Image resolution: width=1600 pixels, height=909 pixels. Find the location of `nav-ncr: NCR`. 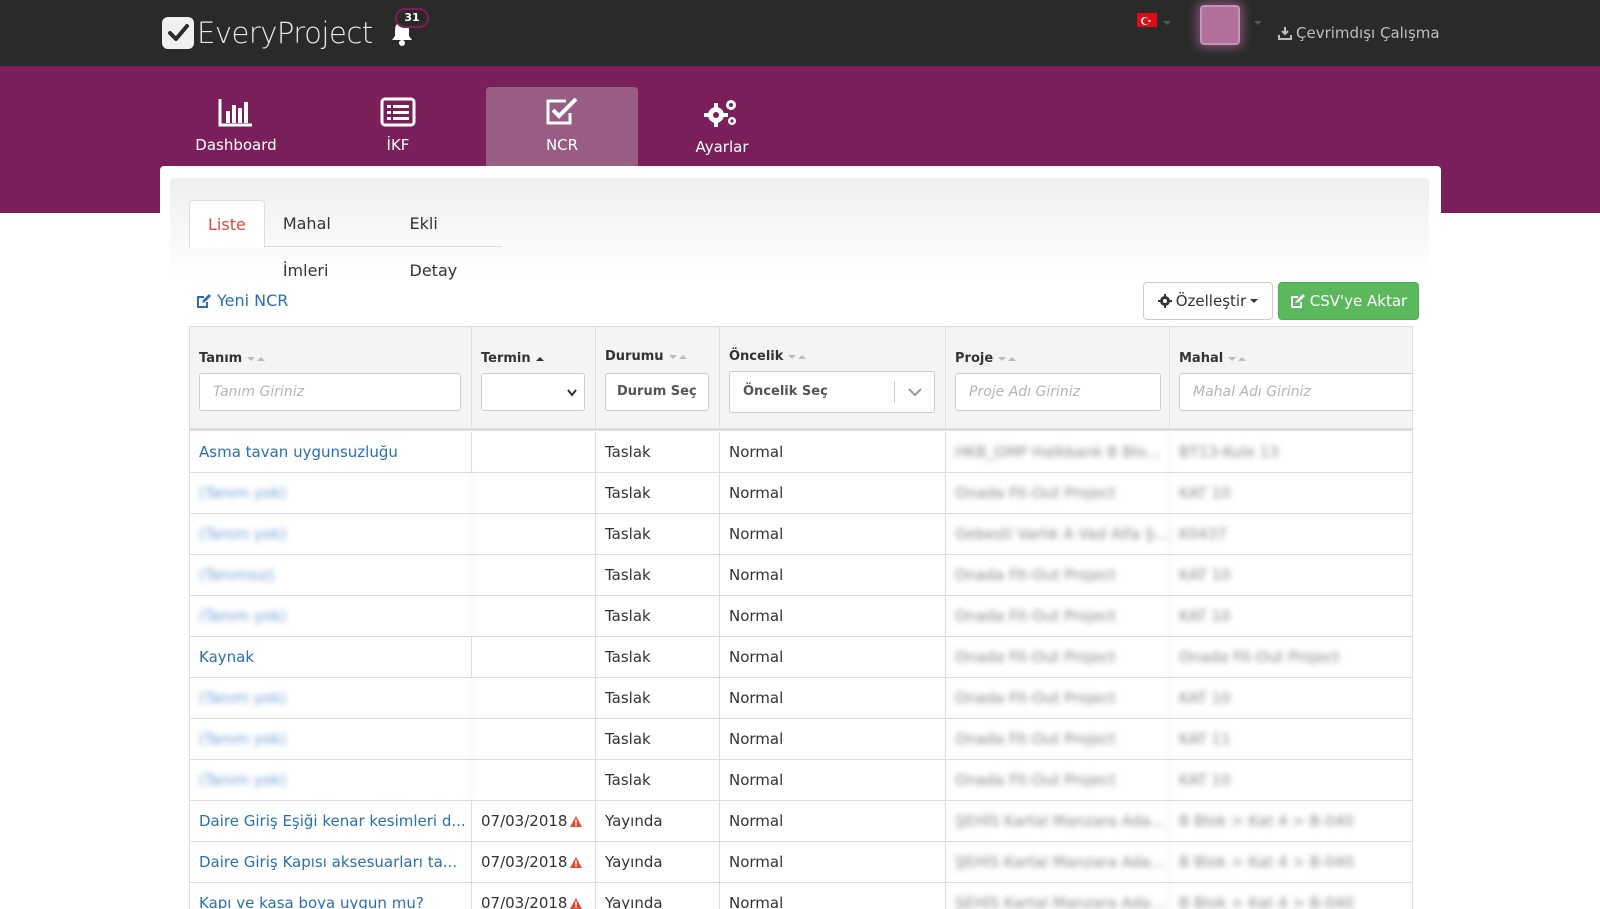

nav-ncr: NCR is located at coordinates (562, 126).